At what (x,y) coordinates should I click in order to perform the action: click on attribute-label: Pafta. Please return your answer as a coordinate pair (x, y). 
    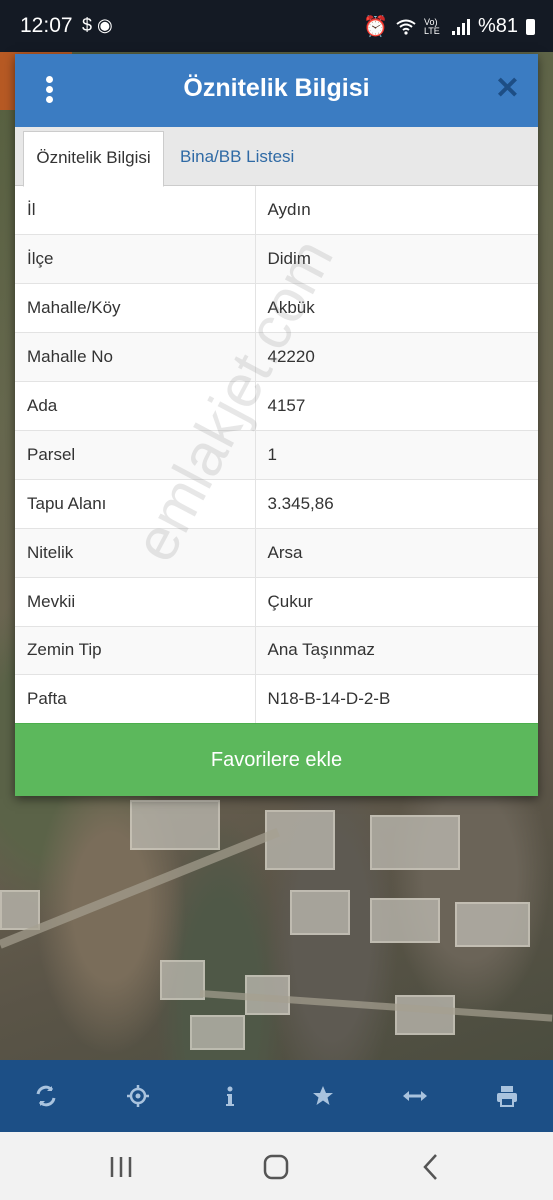
    Looking at the image, I should click on (135, 699).